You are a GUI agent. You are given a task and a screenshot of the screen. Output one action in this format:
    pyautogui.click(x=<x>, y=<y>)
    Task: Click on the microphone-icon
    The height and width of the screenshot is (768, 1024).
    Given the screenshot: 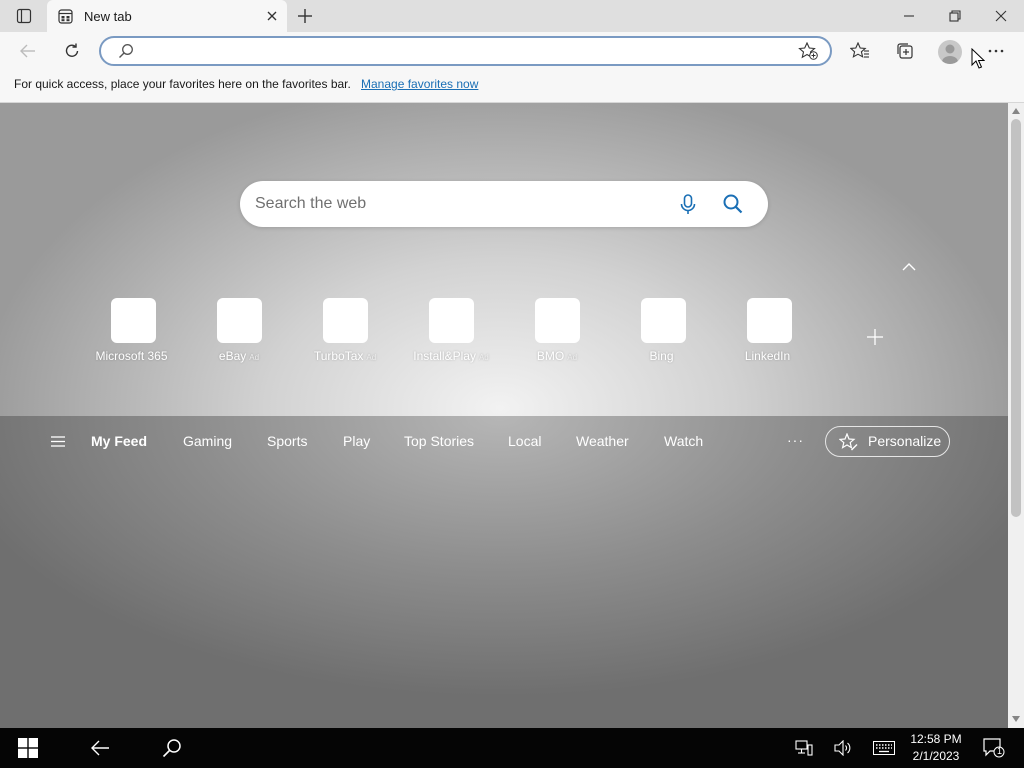 What is the action you would take?
    pyautogui.click(x=688, y=204)
    